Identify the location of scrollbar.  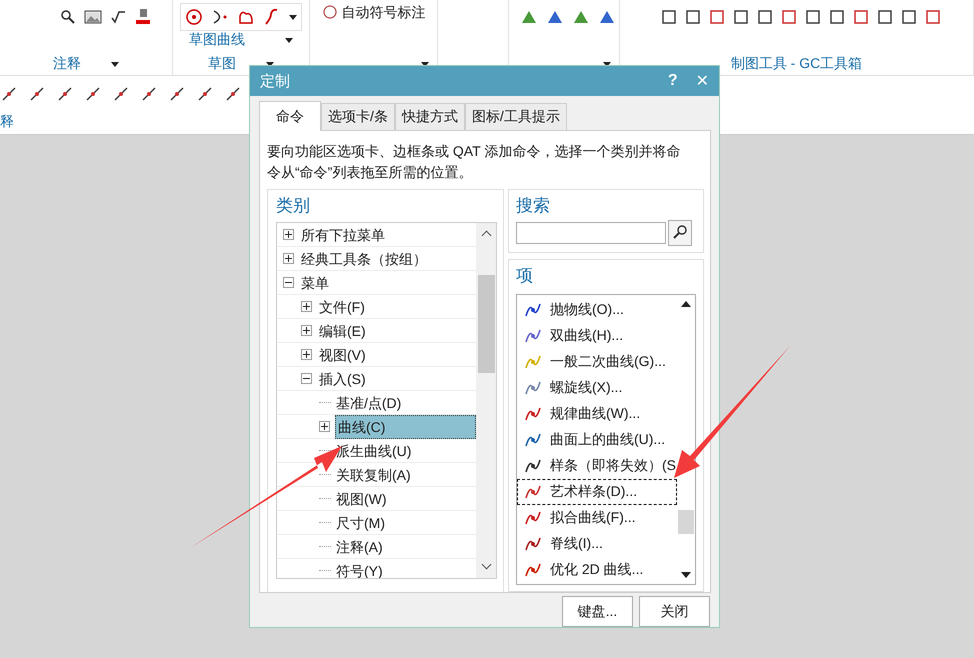
(486, 400).